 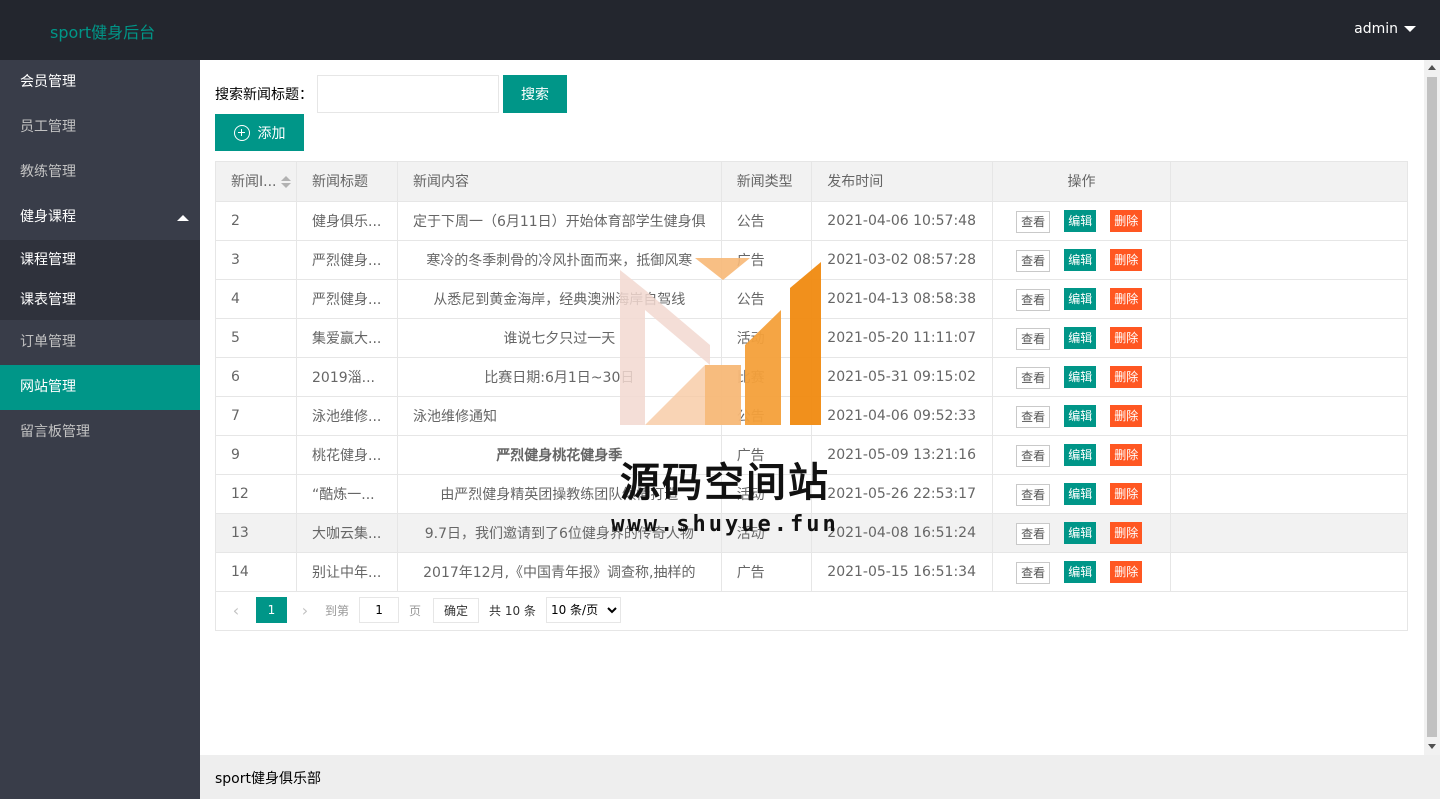 I want to click on scroll-up-icon, so click(x=1432, y=67).